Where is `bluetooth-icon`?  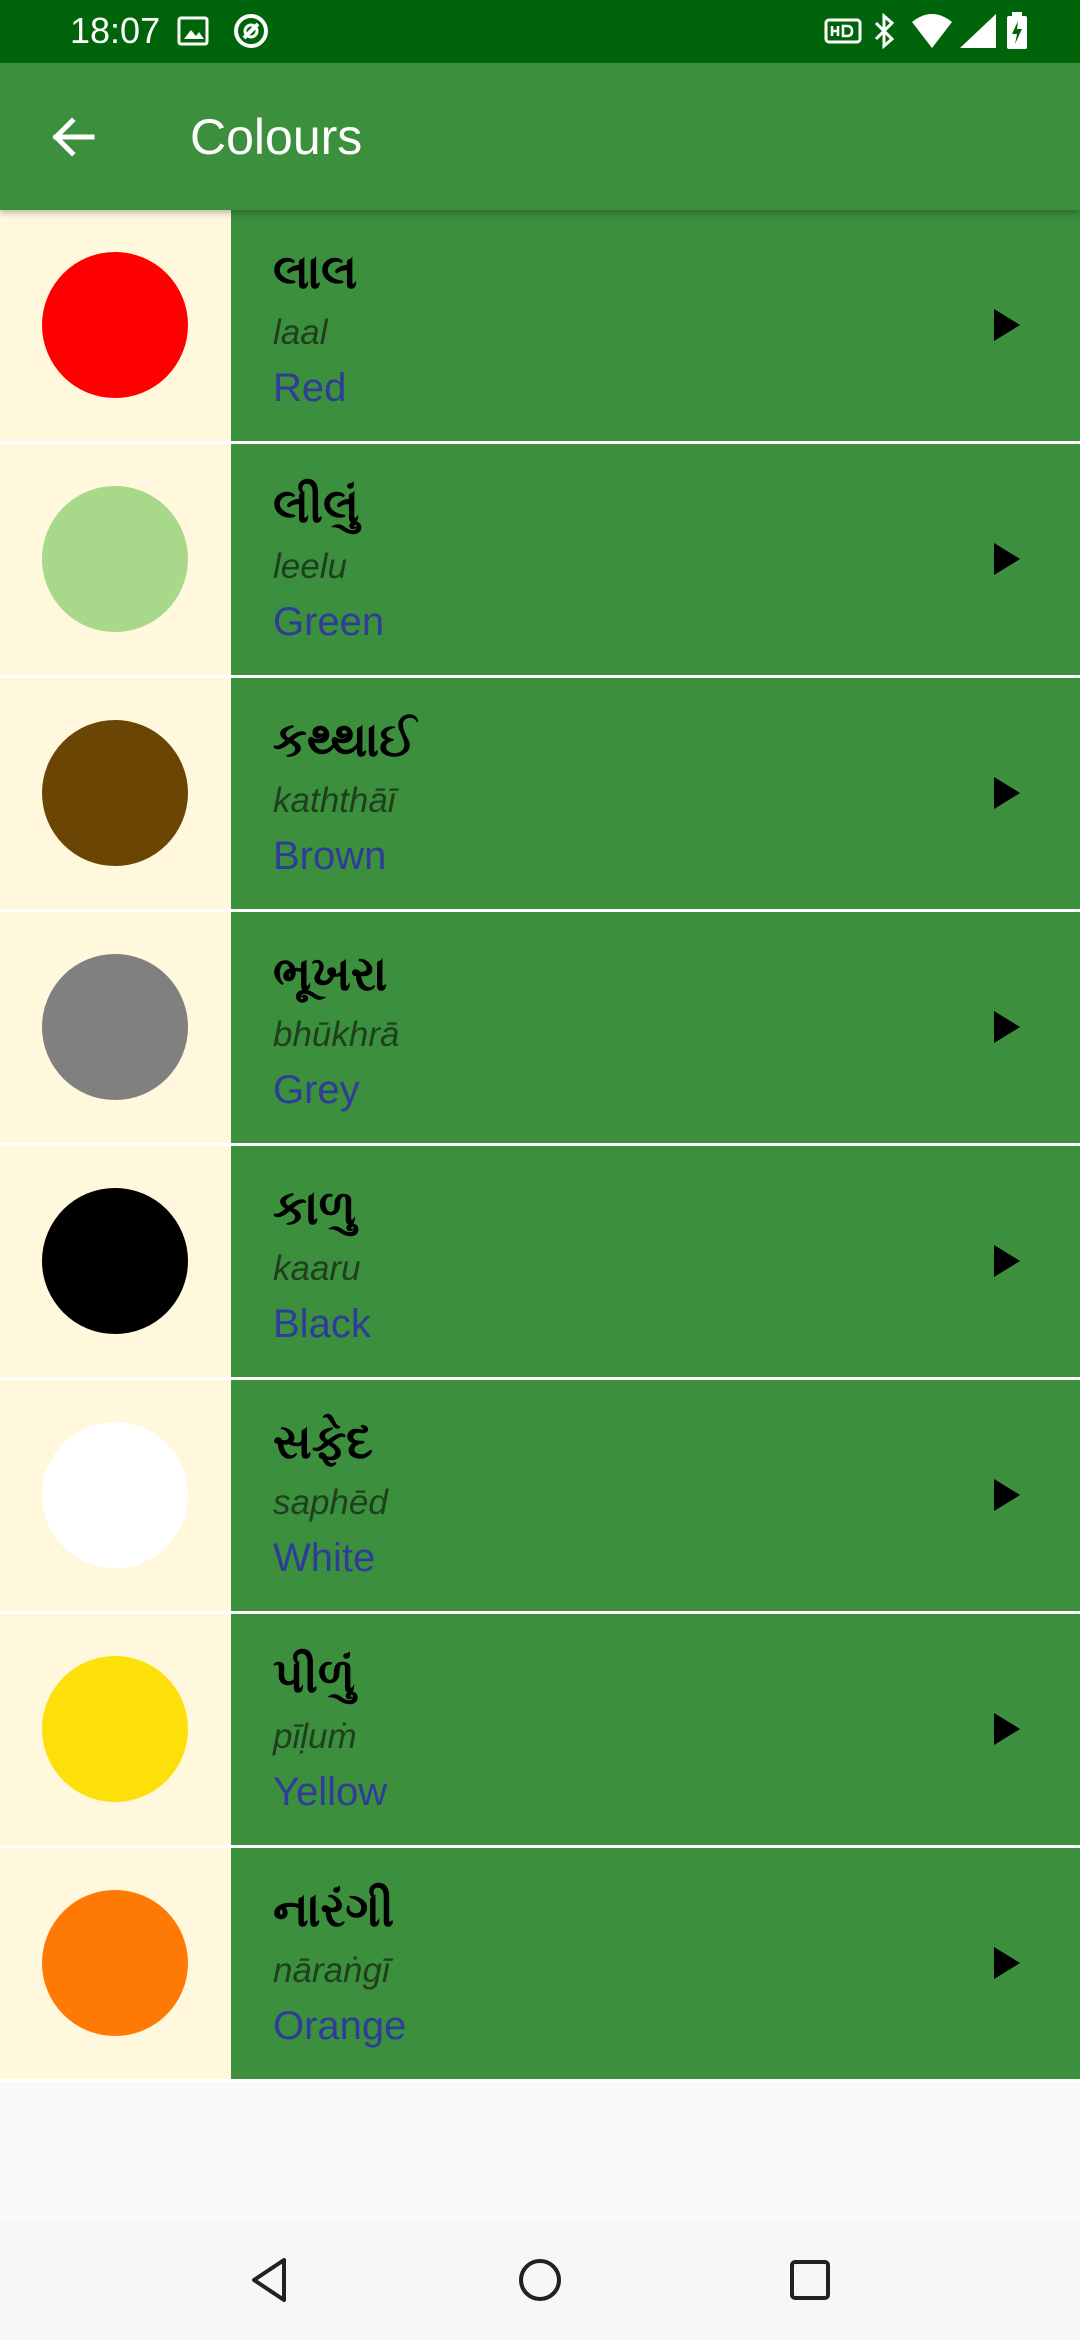 bluetooth-icon is located at coordinates (884, 31).